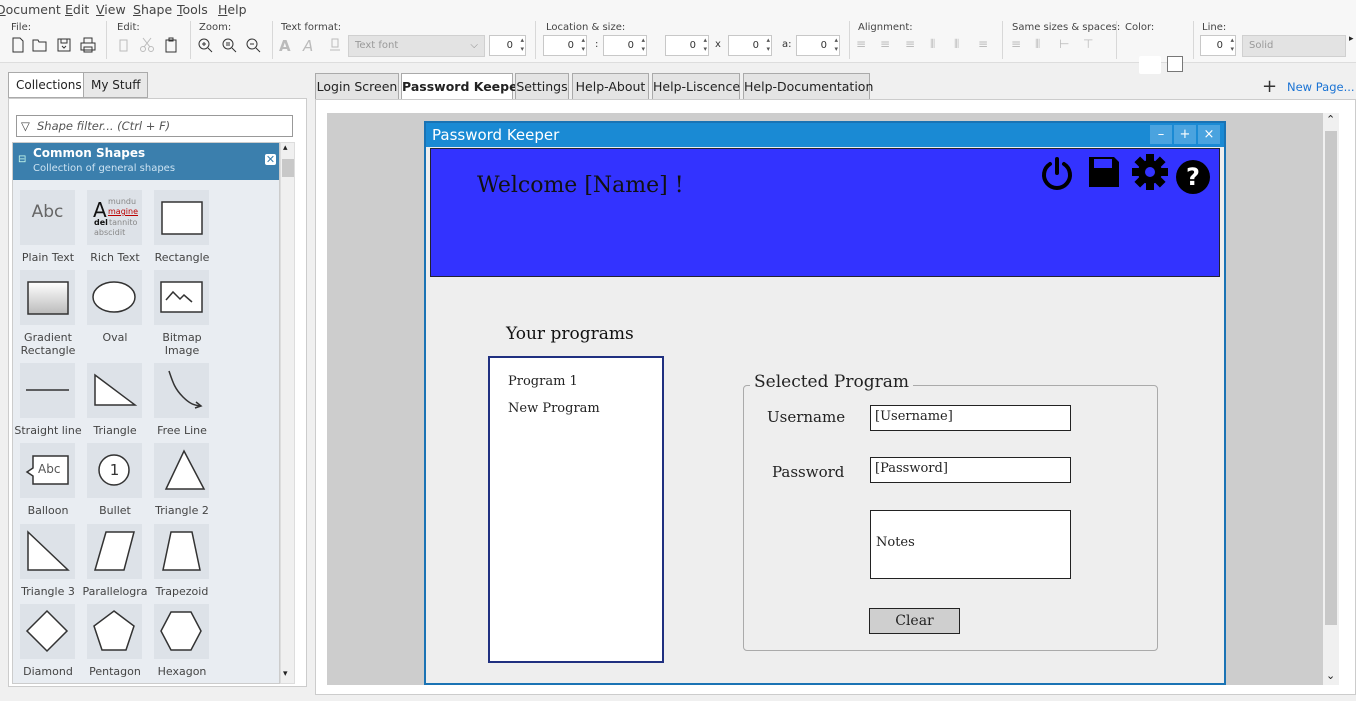 This screenshot has width=1356, height=701. I want to click on shape-tile-hexagon, so click(181, 631).